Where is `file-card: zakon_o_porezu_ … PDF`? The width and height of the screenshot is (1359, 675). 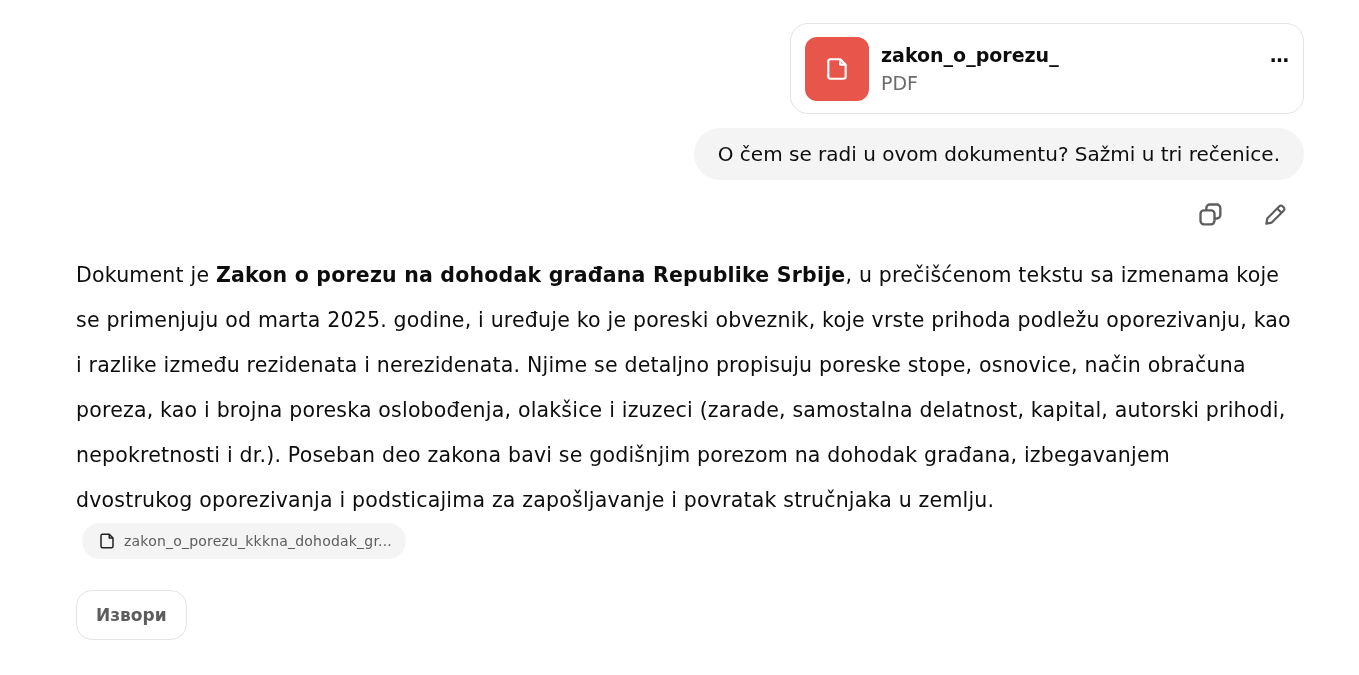 file-card: zakon_o_porezu_ … PDF is located at coordinates (1047, 68).